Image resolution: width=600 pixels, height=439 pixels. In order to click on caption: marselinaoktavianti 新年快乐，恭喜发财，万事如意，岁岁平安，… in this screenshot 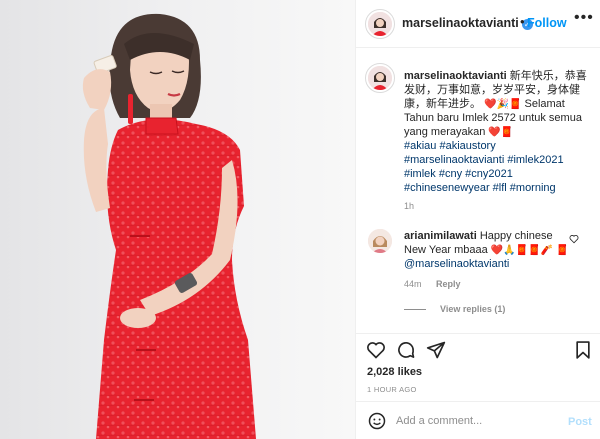, I will do `click(499, 132)`.